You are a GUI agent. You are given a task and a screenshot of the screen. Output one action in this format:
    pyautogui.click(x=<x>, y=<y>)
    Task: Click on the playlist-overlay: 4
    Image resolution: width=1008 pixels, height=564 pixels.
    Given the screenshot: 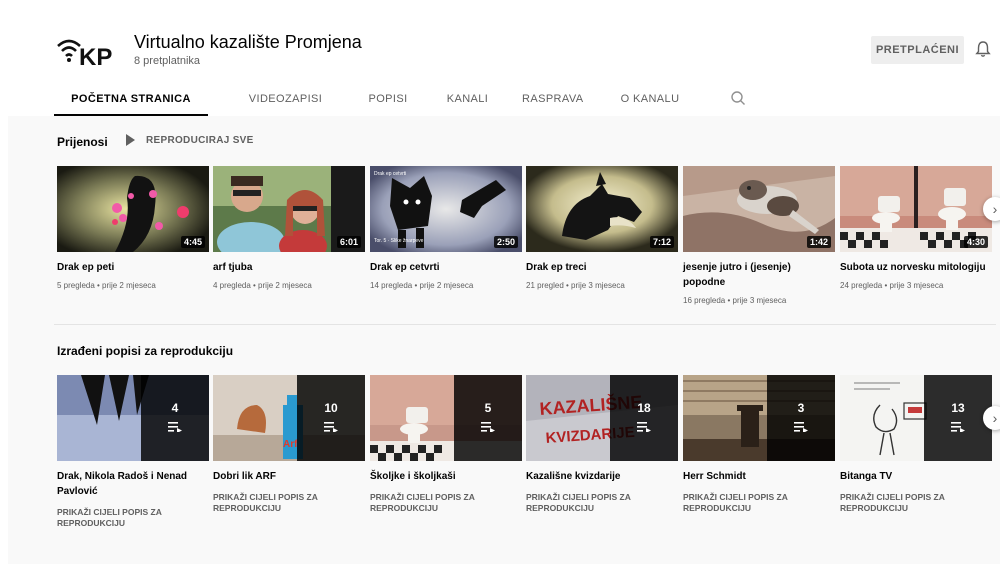 What is the action you would take?
    pyautogui.click(x=175, y=418)
    